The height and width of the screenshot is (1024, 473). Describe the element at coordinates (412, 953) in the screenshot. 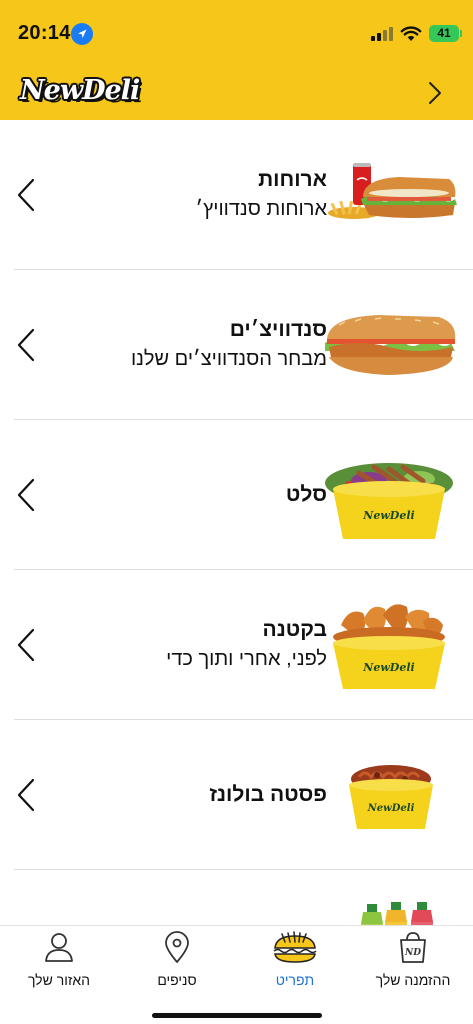

I see `svg-text: ND` at that location.